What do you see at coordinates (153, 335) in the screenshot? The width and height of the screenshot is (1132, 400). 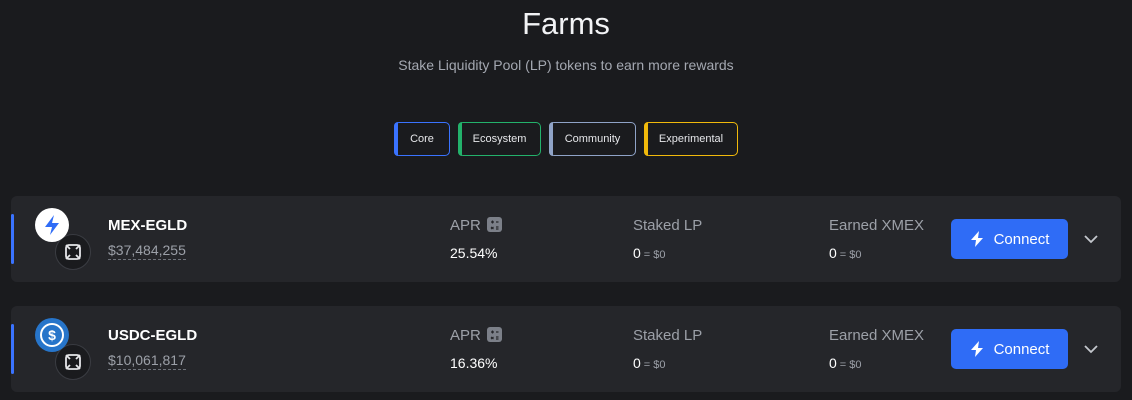 I see `farm-pair-name: USDC-EGLD` at bounding box center [153, 335].